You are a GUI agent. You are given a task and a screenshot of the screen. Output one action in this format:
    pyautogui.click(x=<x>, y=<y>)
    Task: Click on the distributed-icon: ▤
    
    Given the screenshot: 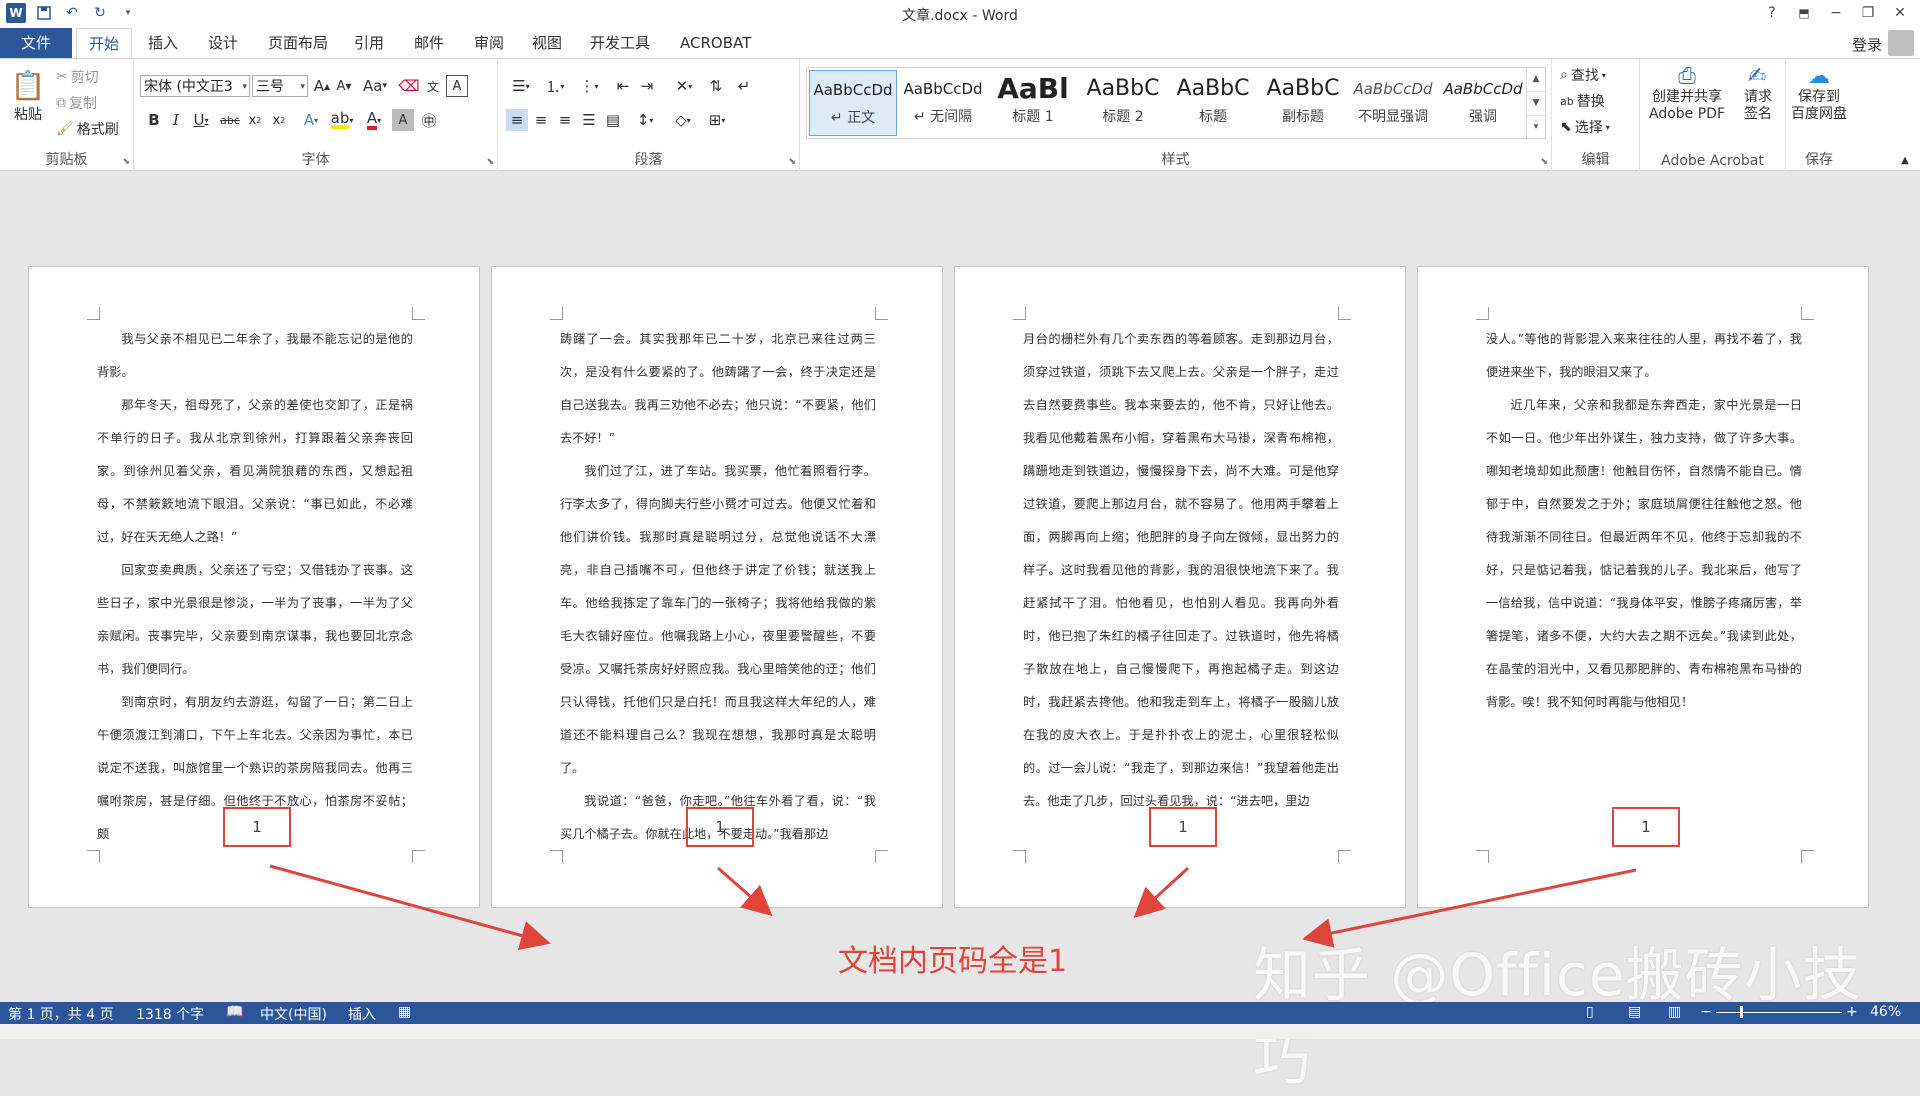 What is the action you would take?
    pyautogui.click(x=613, y=120)
    